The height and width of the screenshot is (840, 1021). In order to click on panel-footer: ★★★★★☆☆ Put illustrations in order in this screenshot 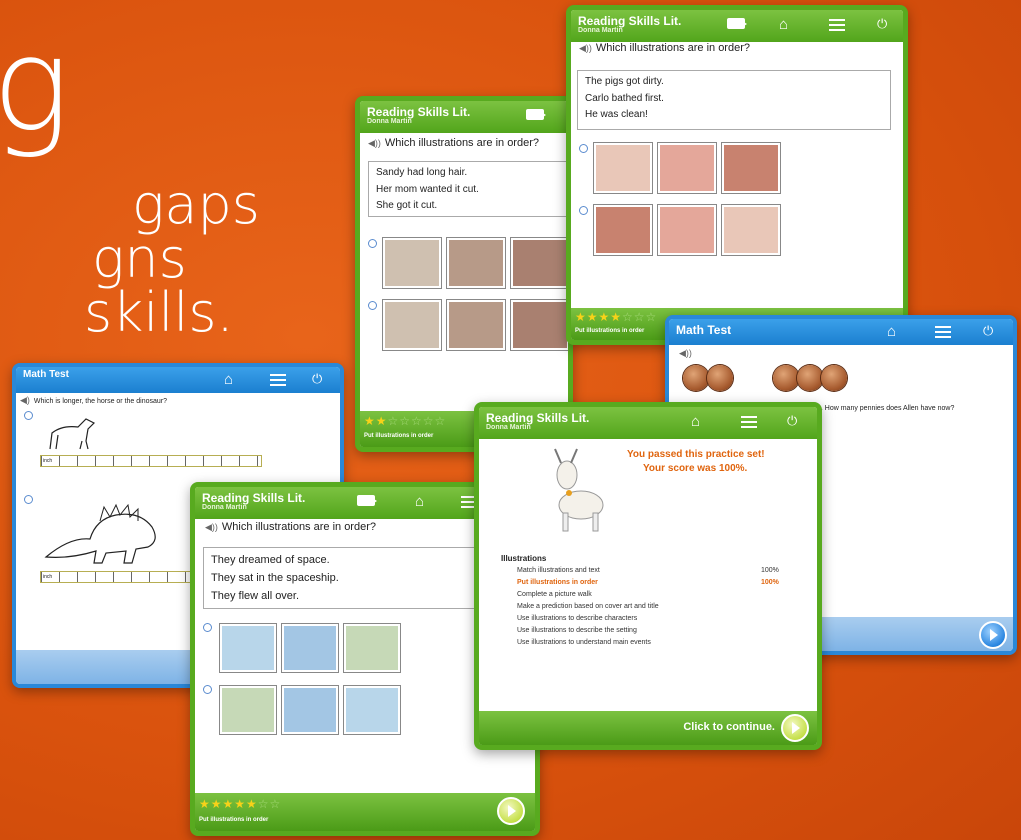, I will do `click(365, 812)`.